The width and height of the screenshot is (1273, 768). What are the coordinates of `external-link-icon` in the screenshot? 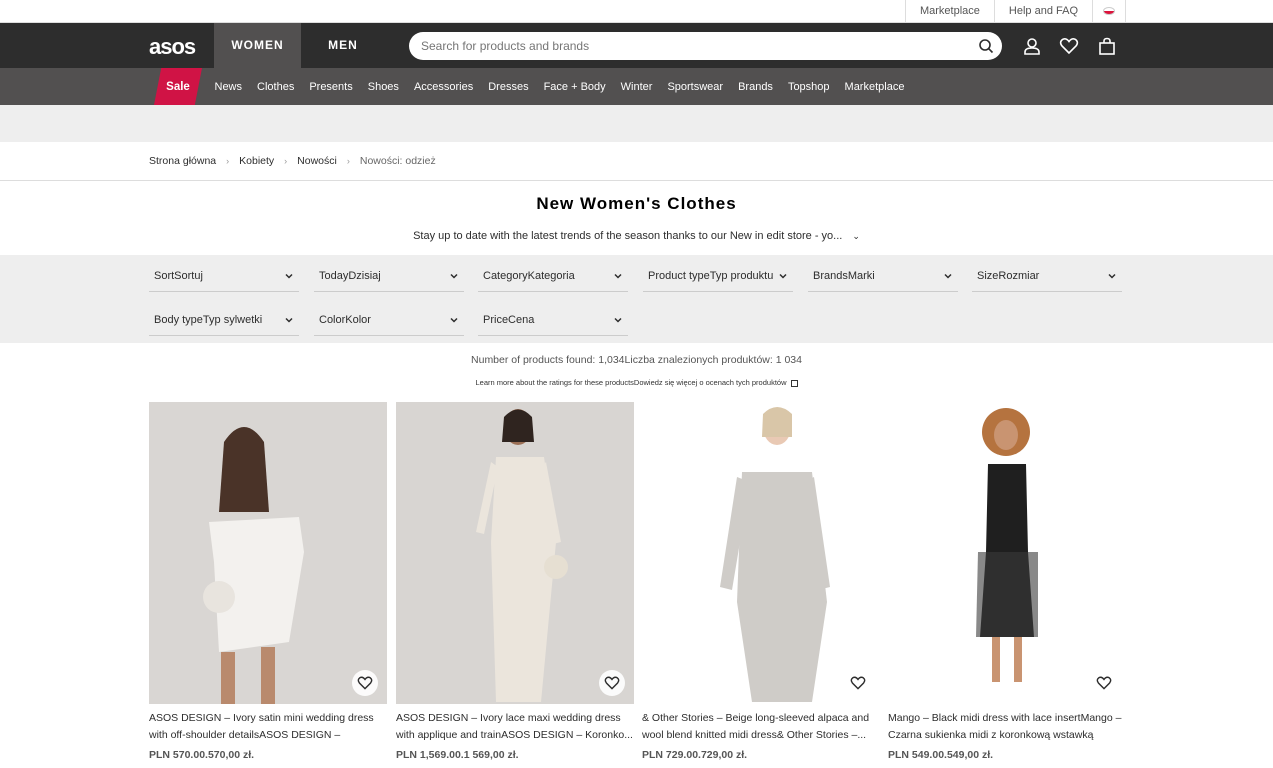 It's located at (794, 383).